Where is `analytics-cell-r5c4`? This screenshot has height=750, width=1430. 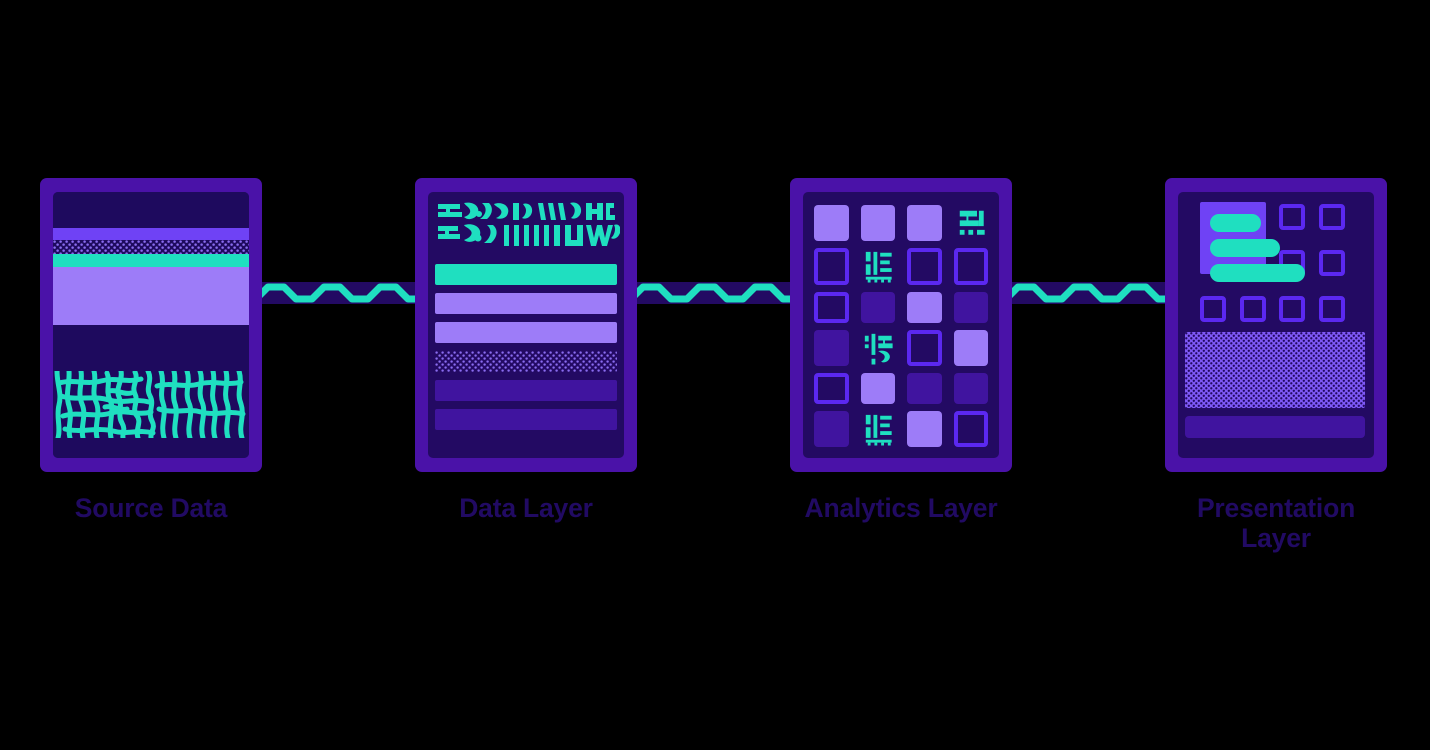 analytics-cell-r5c4 is located at coordinates (970, 388).